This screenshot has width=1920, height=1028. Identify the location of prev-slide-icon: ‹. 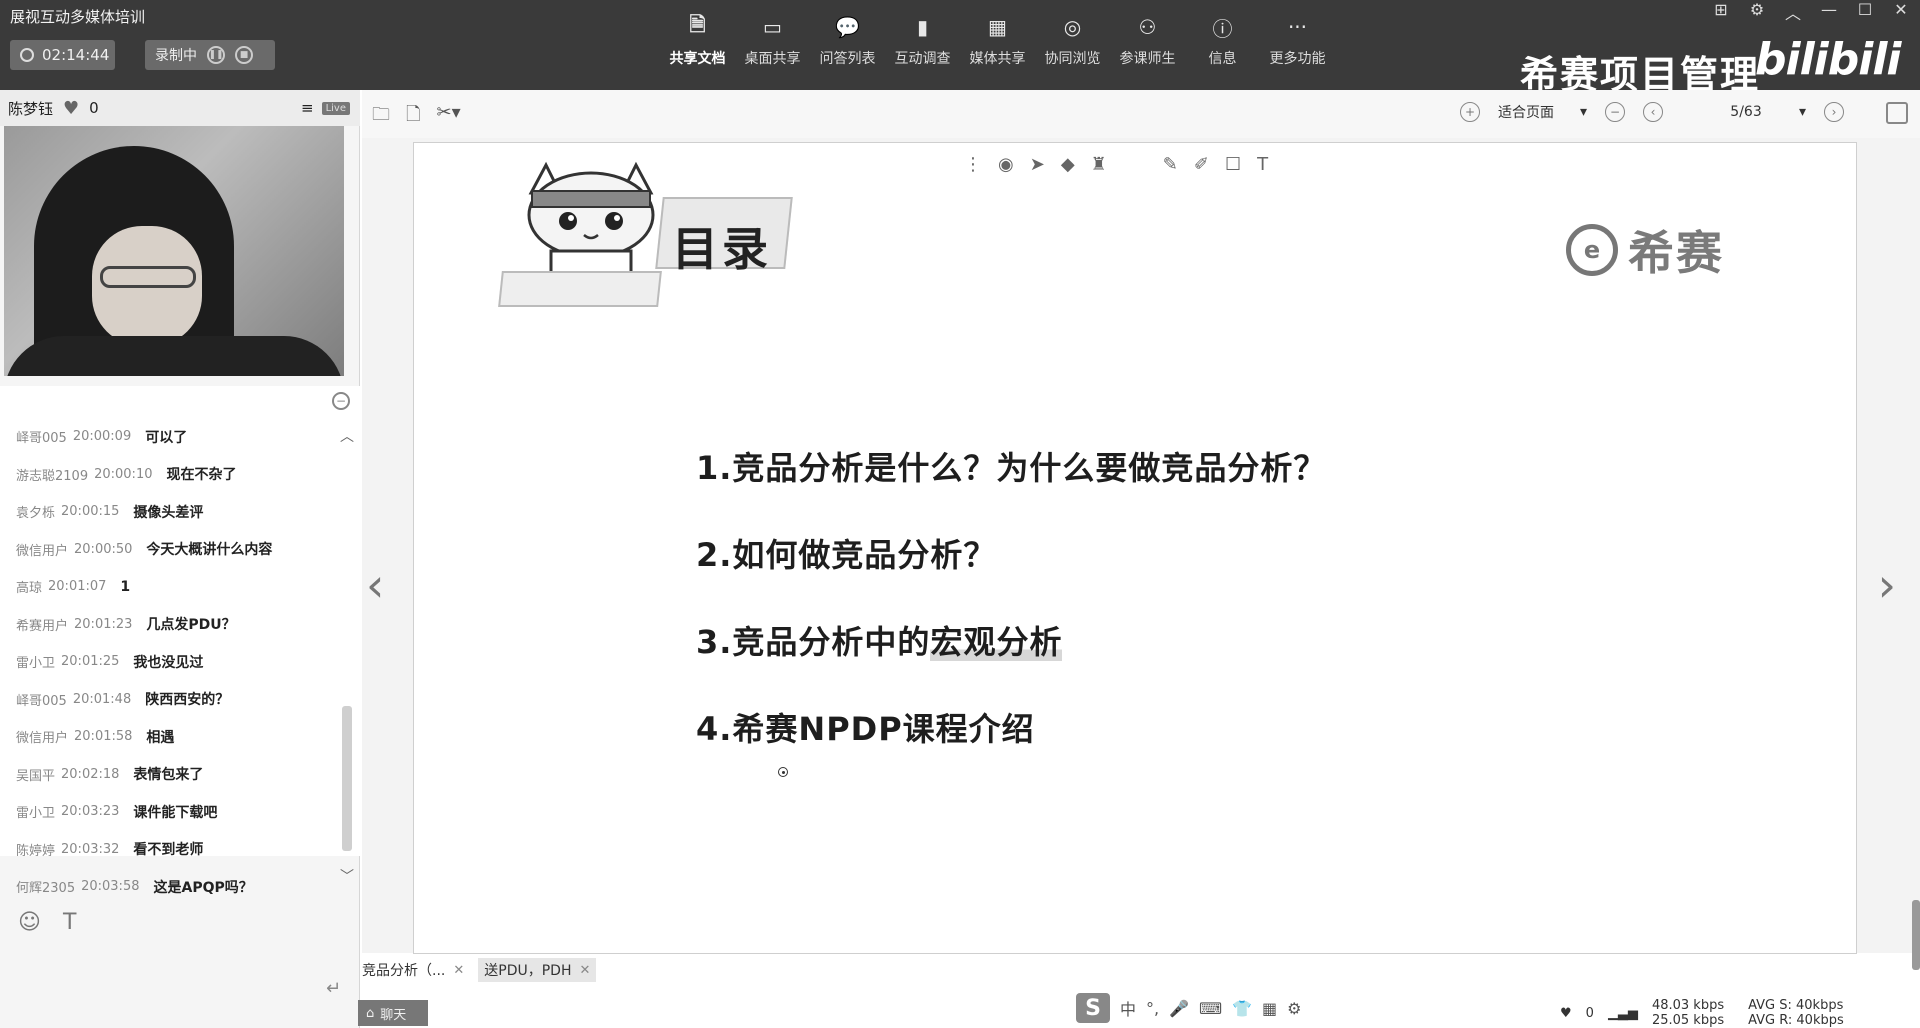
(375, 585).